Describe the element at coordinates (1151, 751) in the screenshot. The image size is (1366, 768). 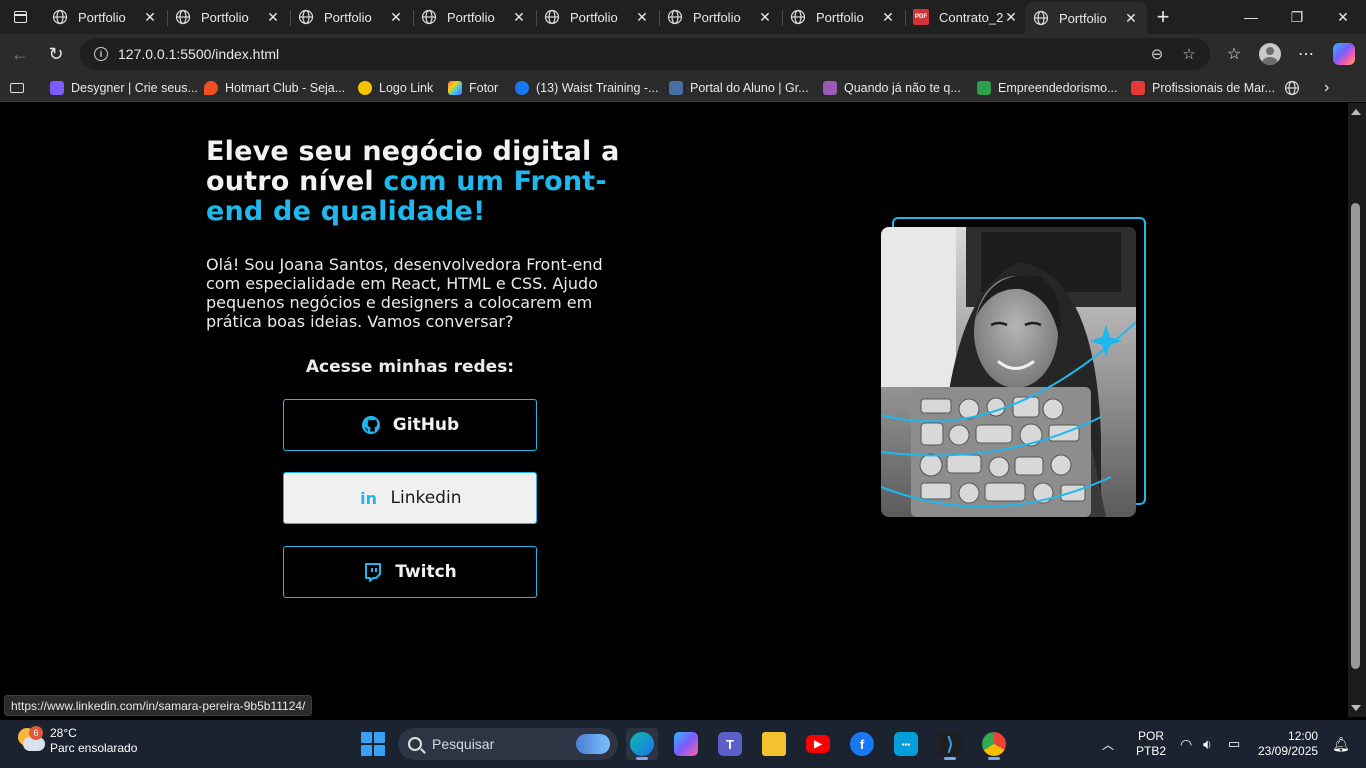
I see `lang-bottom: PTB2` at that location.